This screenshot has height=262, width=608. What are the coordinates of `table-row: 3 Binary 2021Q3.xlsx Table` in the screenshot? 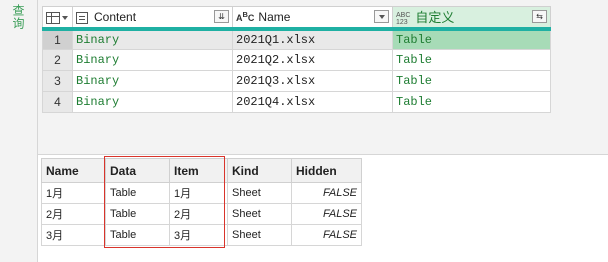 It's located at (296, 81).